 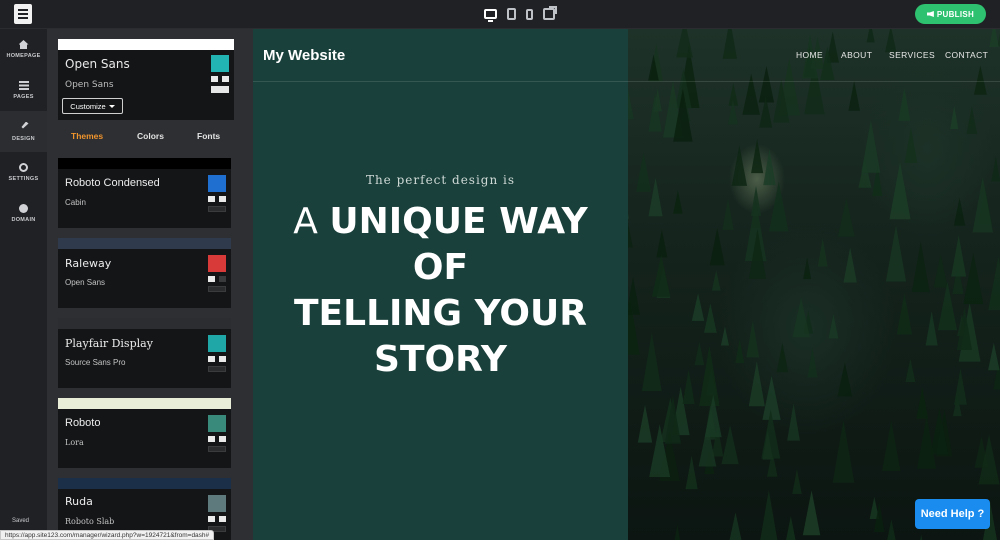 I want to click on menu-item-services: SERVICES, so click(x=912, y=55).